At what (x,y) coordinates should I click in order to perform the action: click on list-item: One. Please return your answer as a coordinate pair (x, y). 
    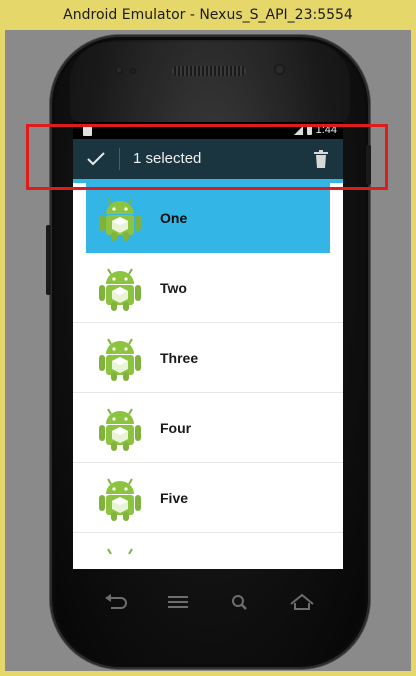
    Looking at the image, I should click on (208, 218).